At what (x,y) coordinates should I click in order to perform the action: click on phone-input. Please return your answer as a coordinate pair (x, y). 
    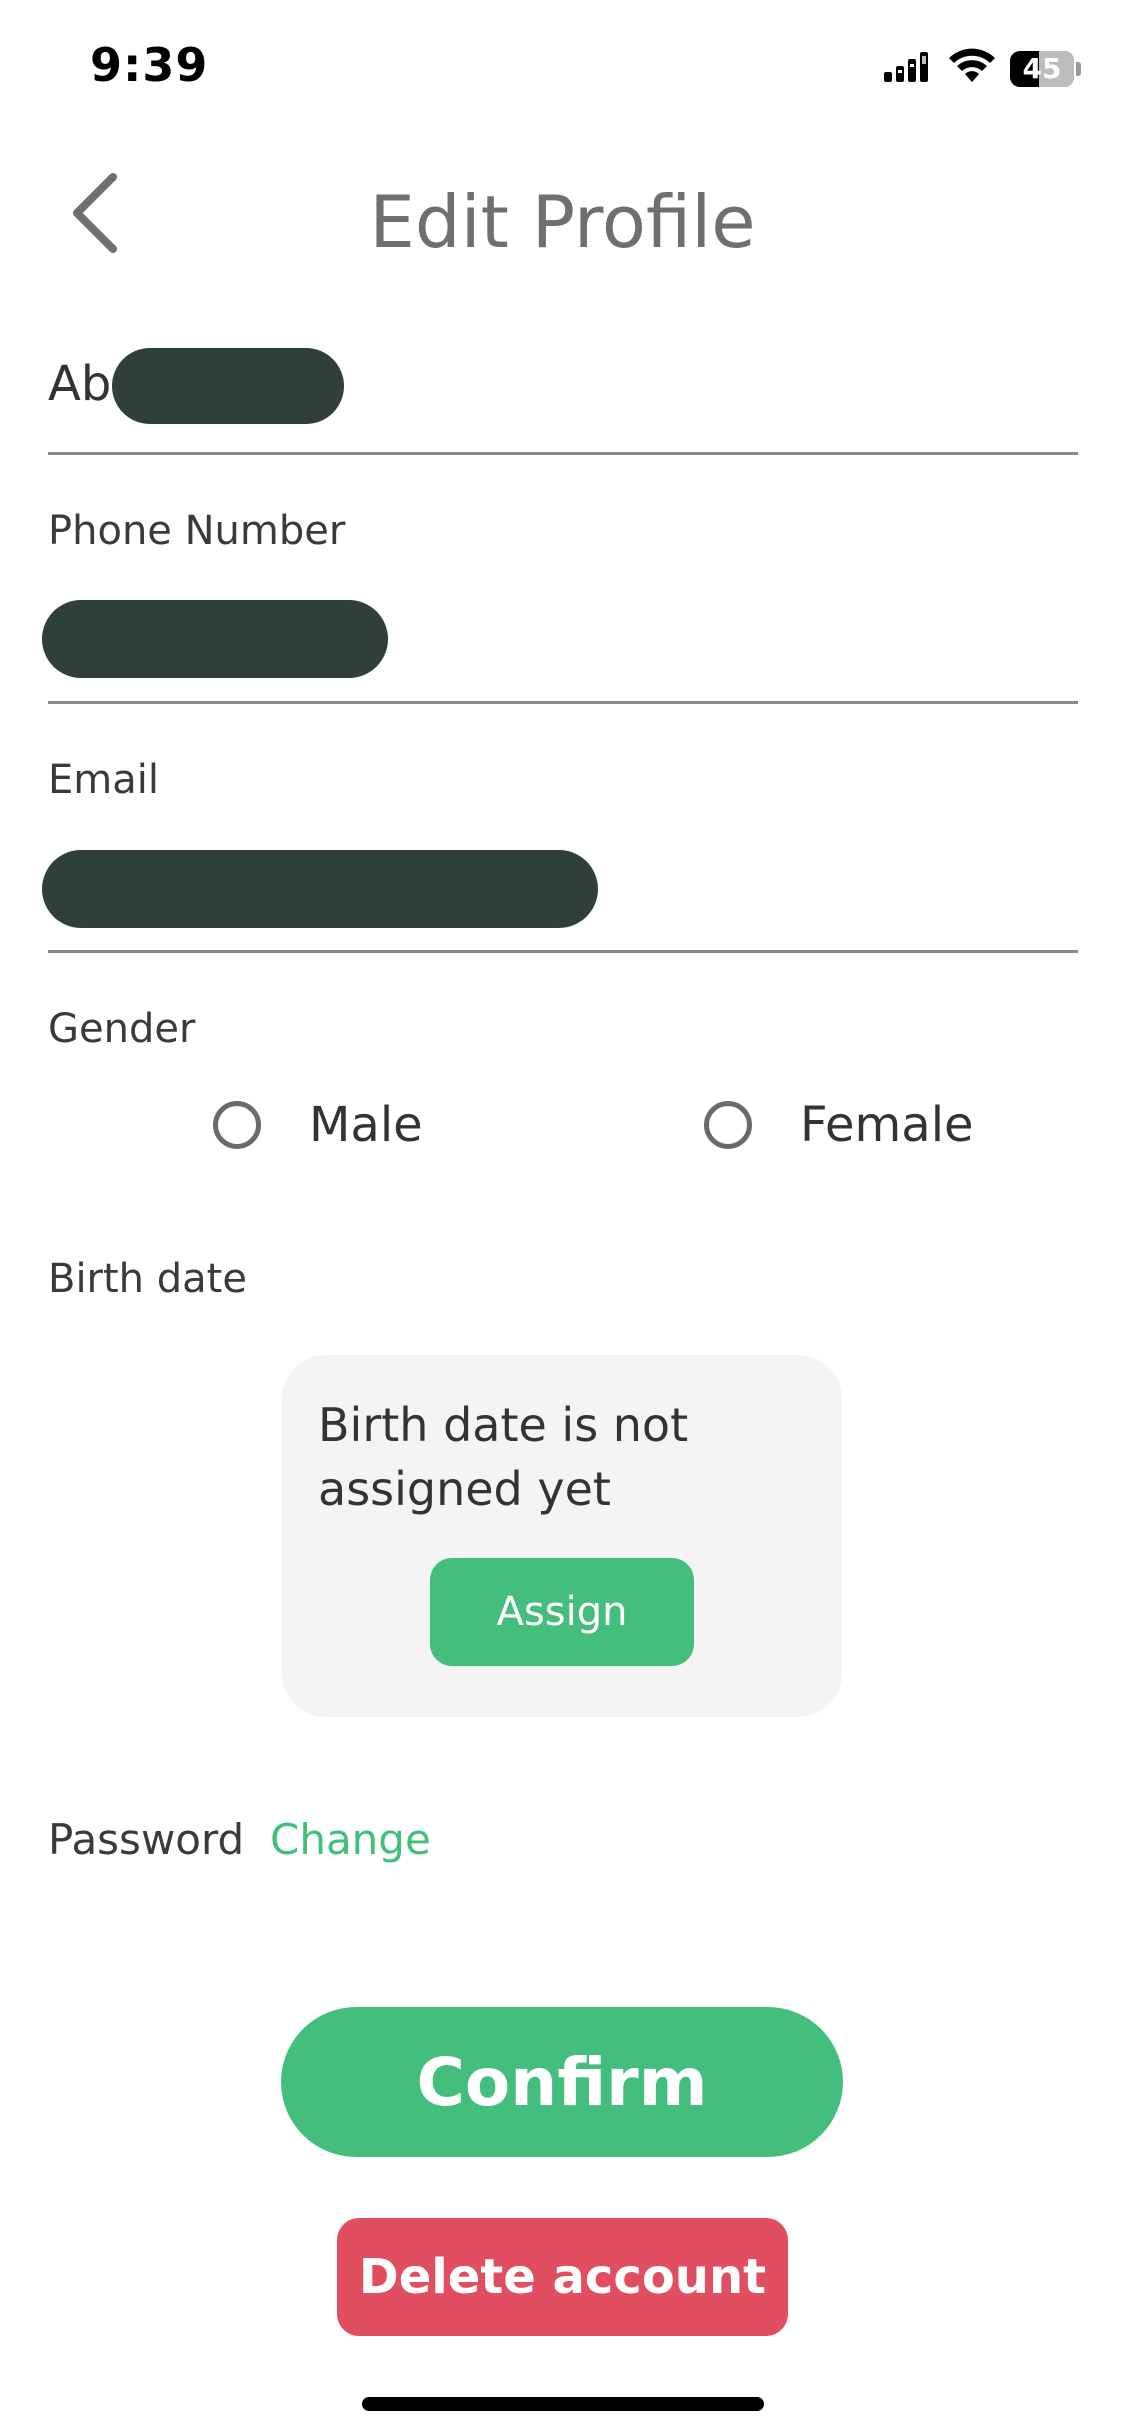
    Looking at the image, I should click on (563, 640).